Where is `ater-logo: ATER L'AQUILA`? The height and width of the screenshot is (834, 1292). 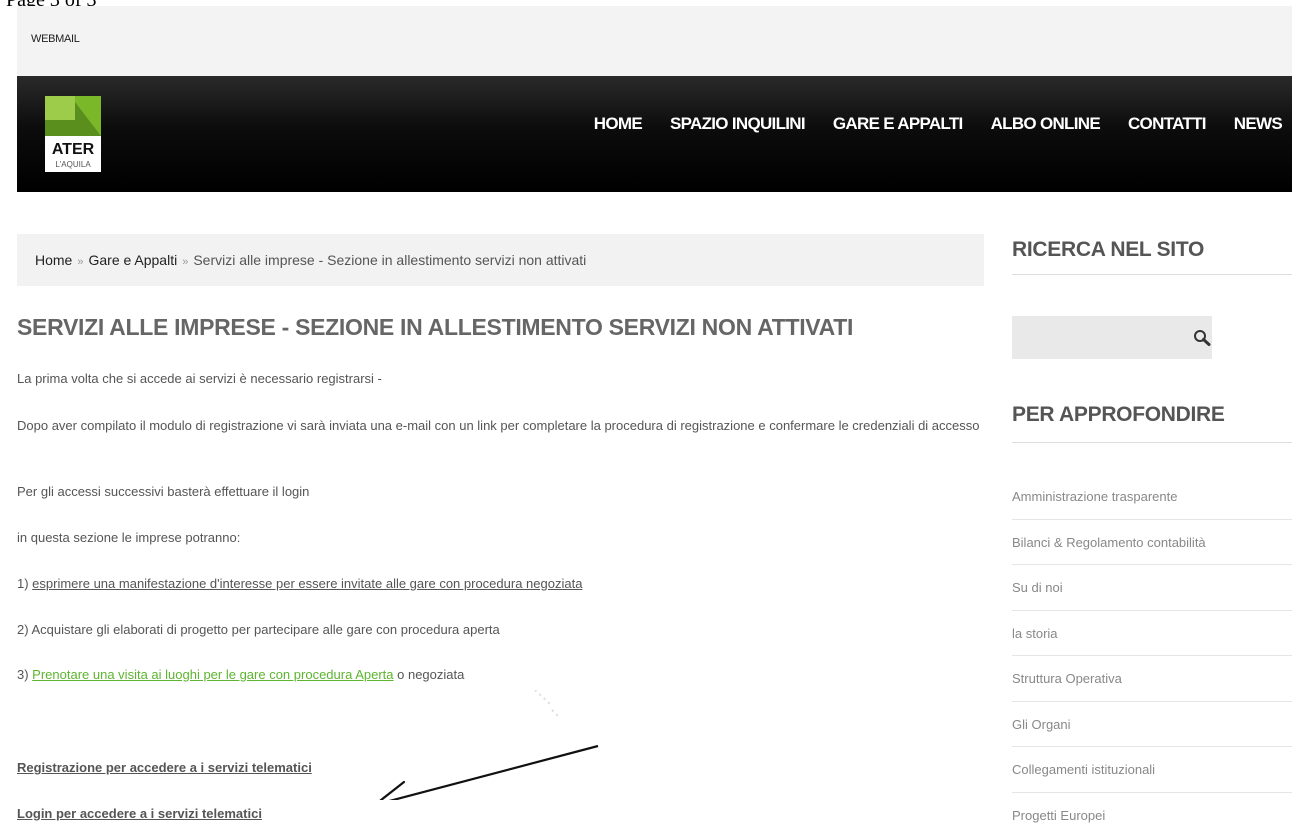 ater-logo: ATER L'AQUILA is located at coordinates (73, 134).